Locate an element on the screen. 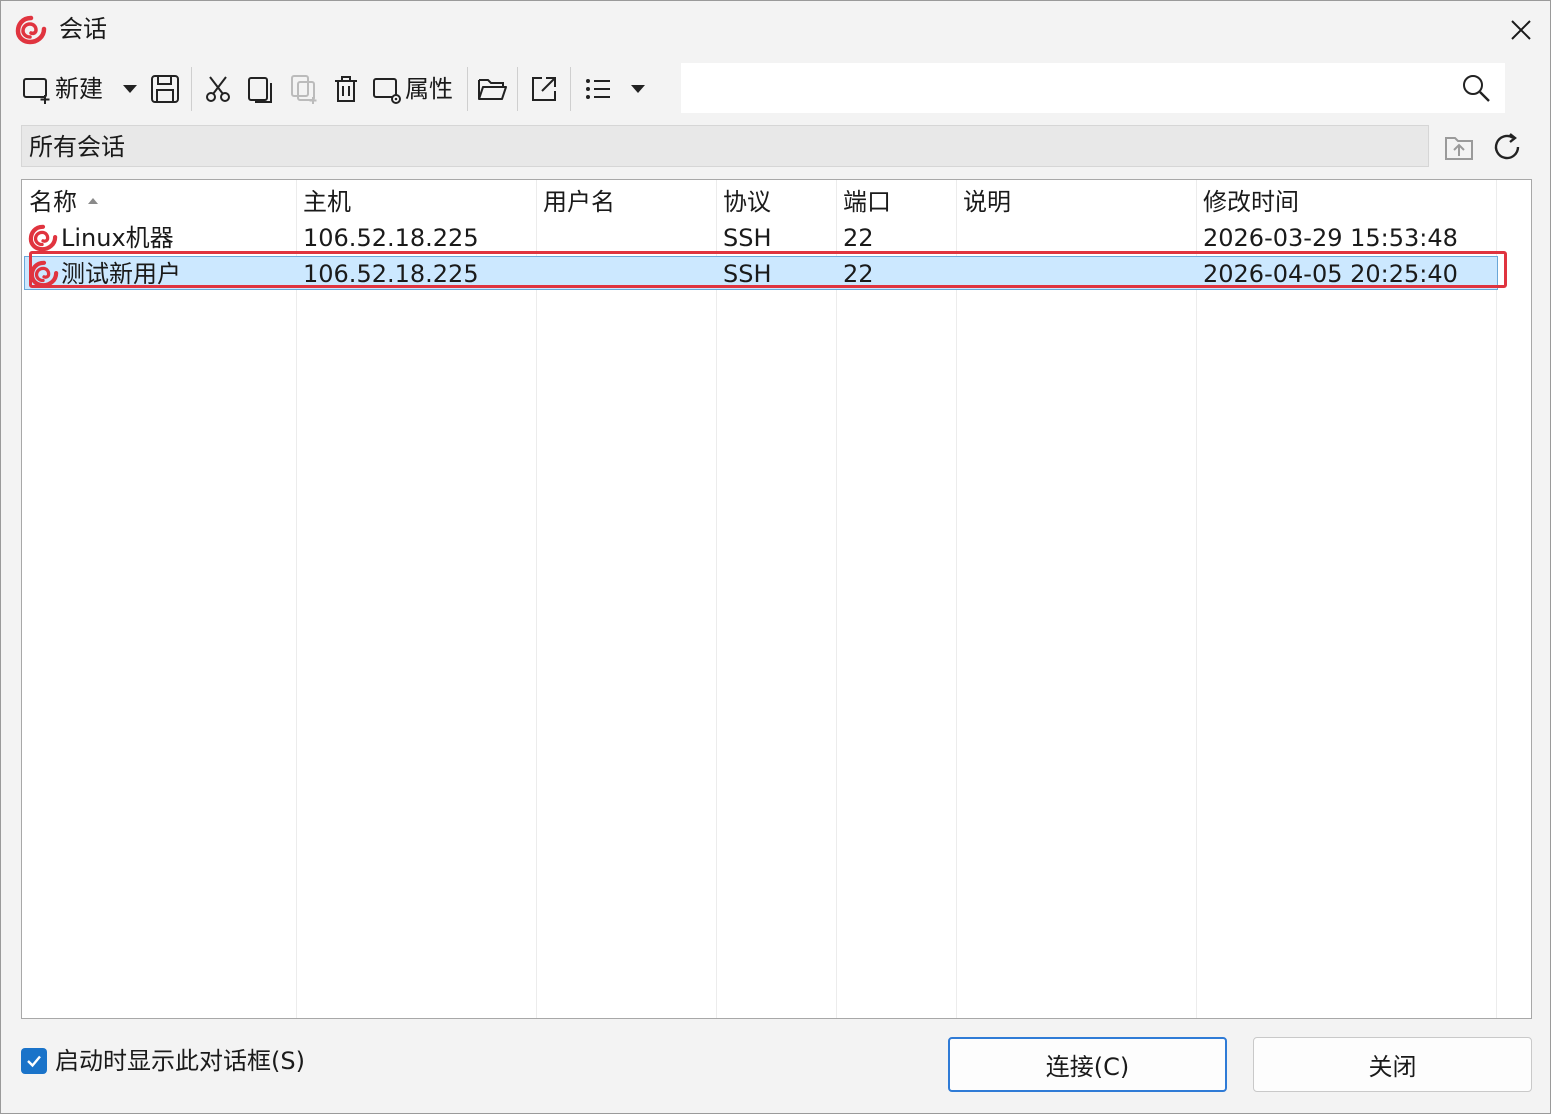  title-bar: 会话 is located at coordinates (775, 30).